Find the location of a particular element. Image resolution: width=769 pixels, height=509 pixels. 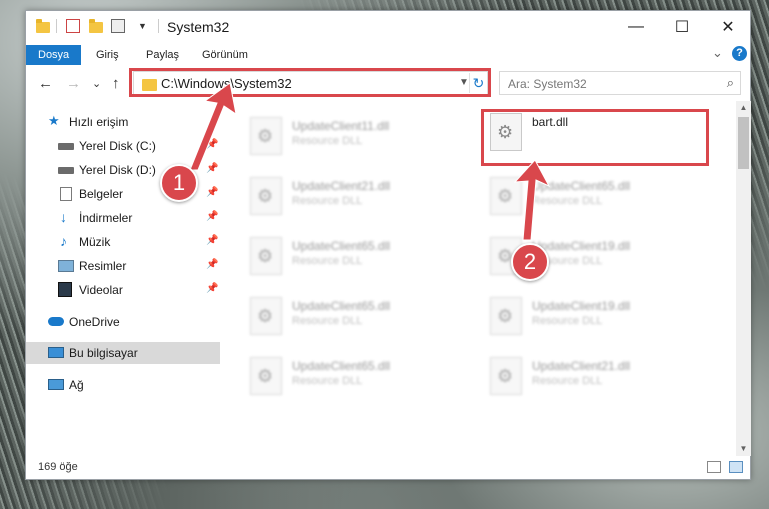

sidebar-item-label: OneDrive is located at coordinates (94, 322).